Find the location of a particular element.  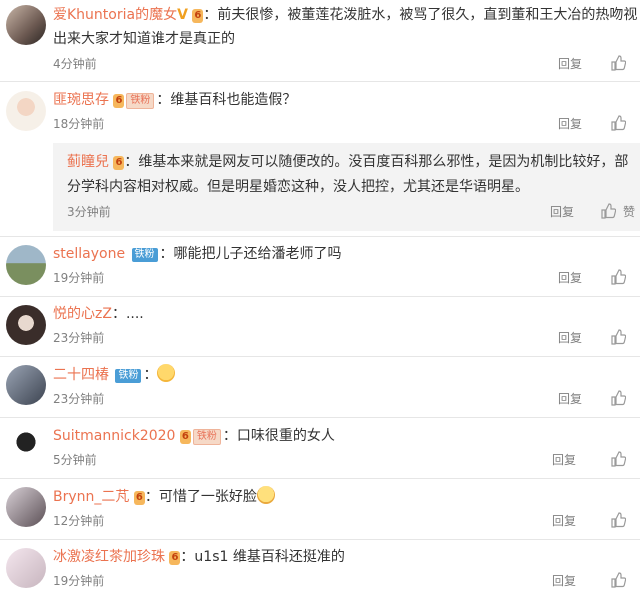

comment-body: ：维基本来就是网友可以随便改的。没百度百科那么邪性，是因为机制比较好，部 is located at coordinates (376, 162).